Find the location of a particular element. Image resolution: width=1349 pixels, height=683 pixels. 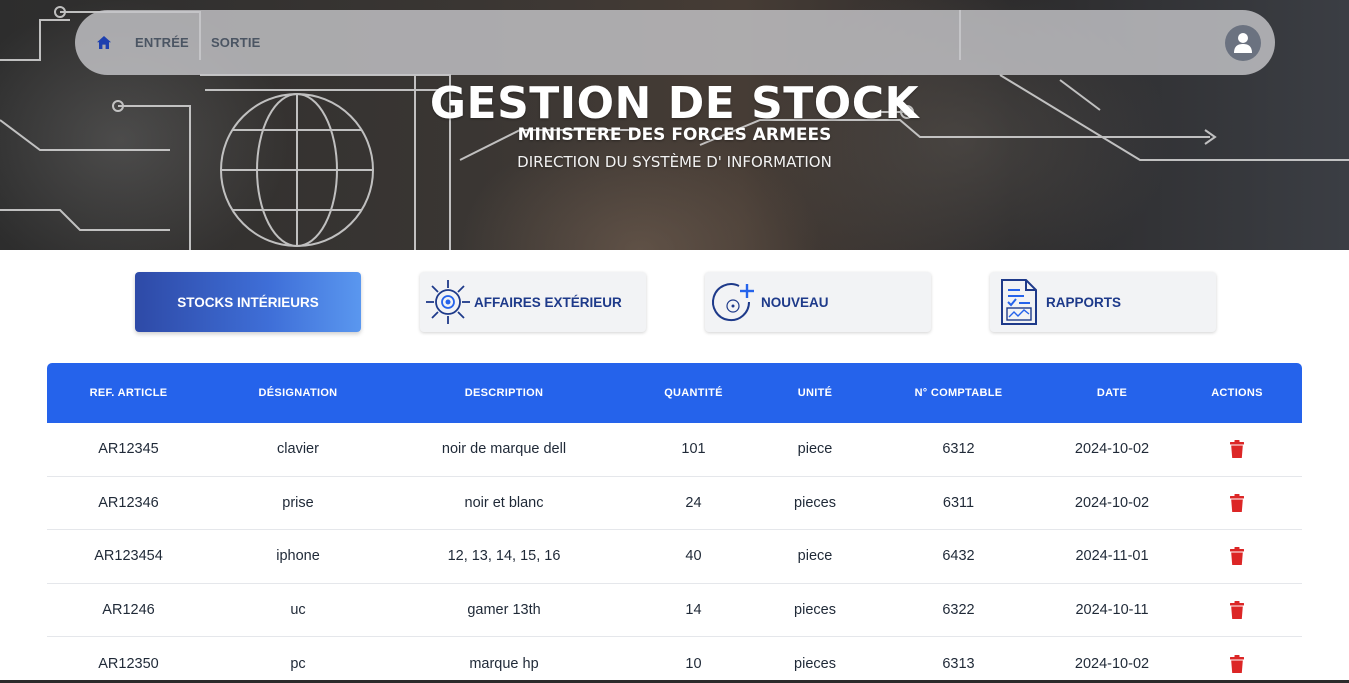

cell-designation: clavier is located at coordinates (298, 449).